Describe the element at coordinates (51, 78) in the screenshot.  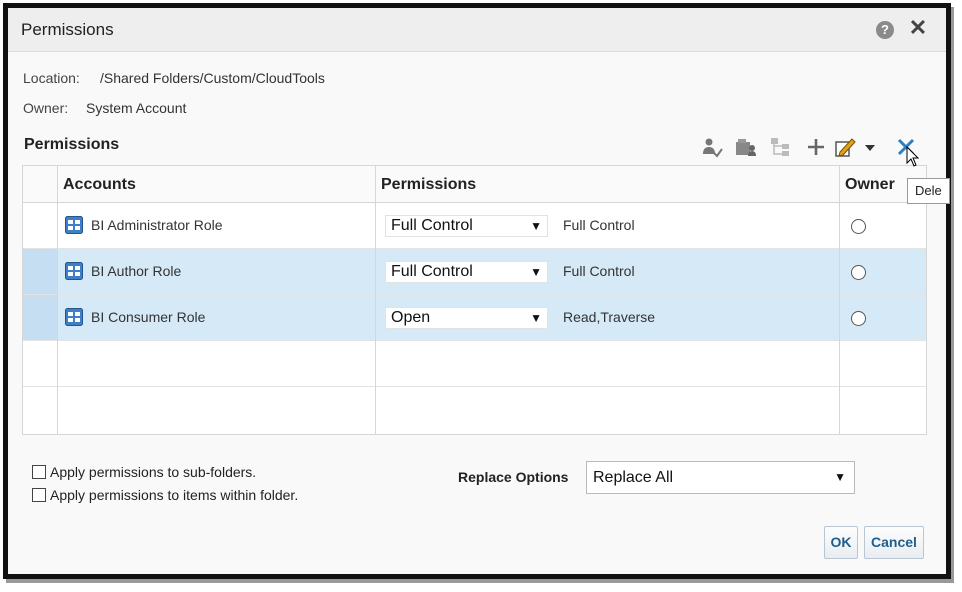
I see `location-label: Location:` at that location.